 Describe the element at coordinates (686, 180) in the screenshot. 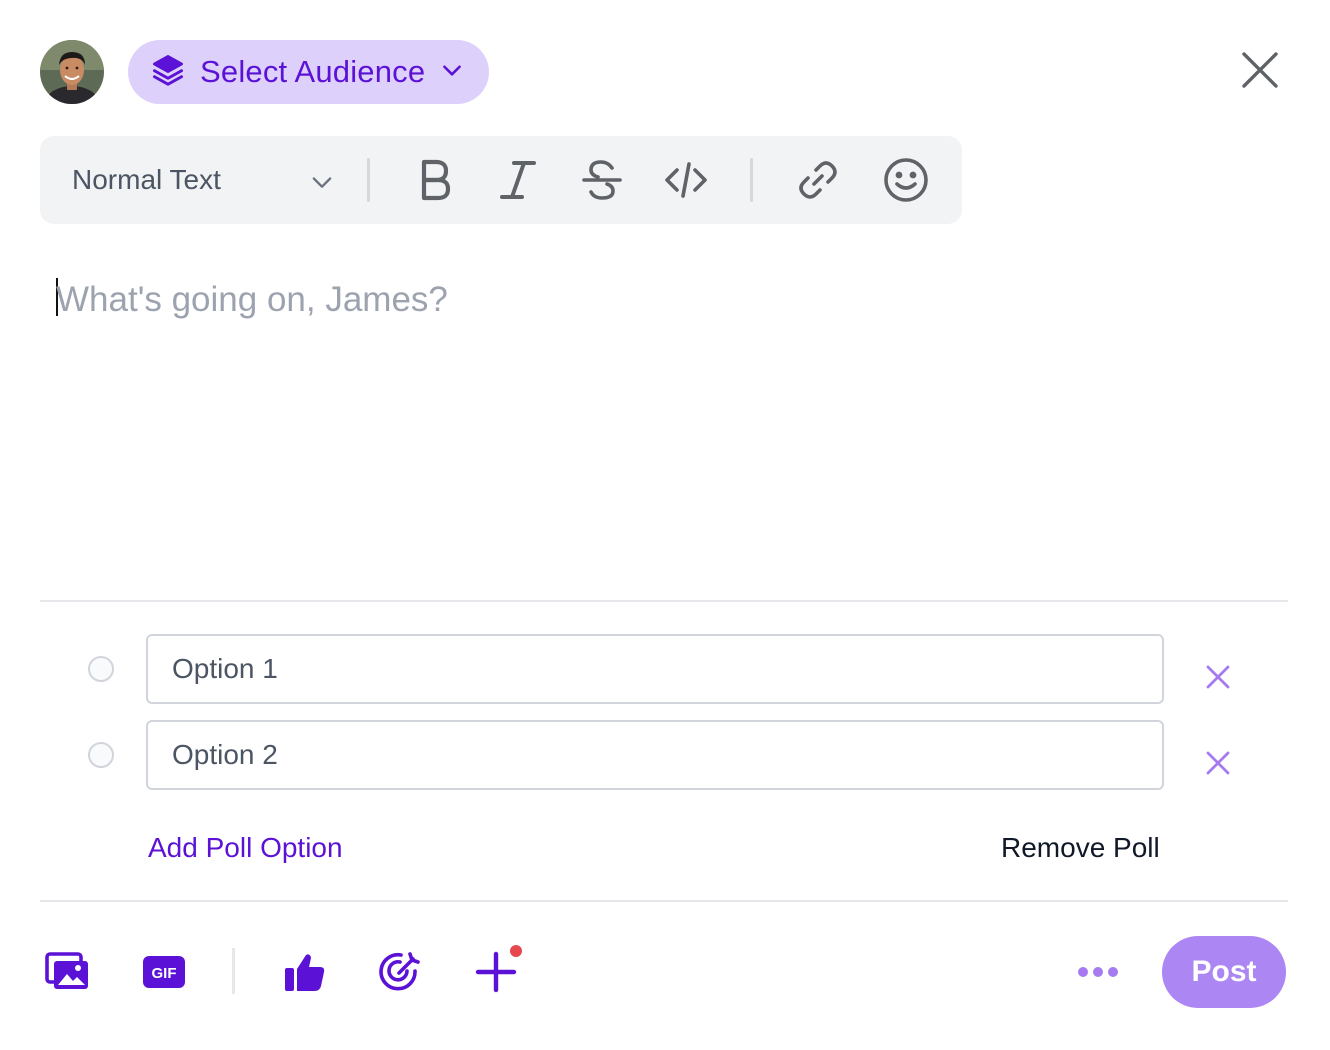

I see `code-icon` at that location.